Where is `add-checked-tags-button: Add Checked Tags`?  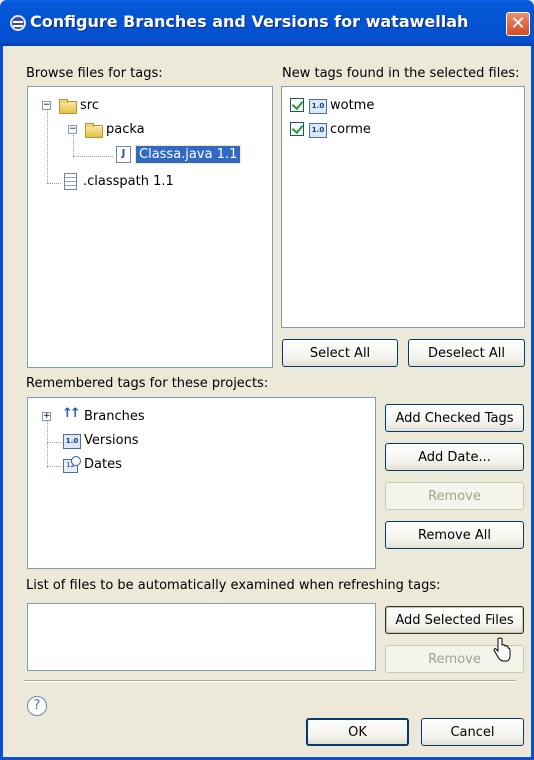
add-checked-tags-button: Add Checked Tags is located at coordinates (454, 418).